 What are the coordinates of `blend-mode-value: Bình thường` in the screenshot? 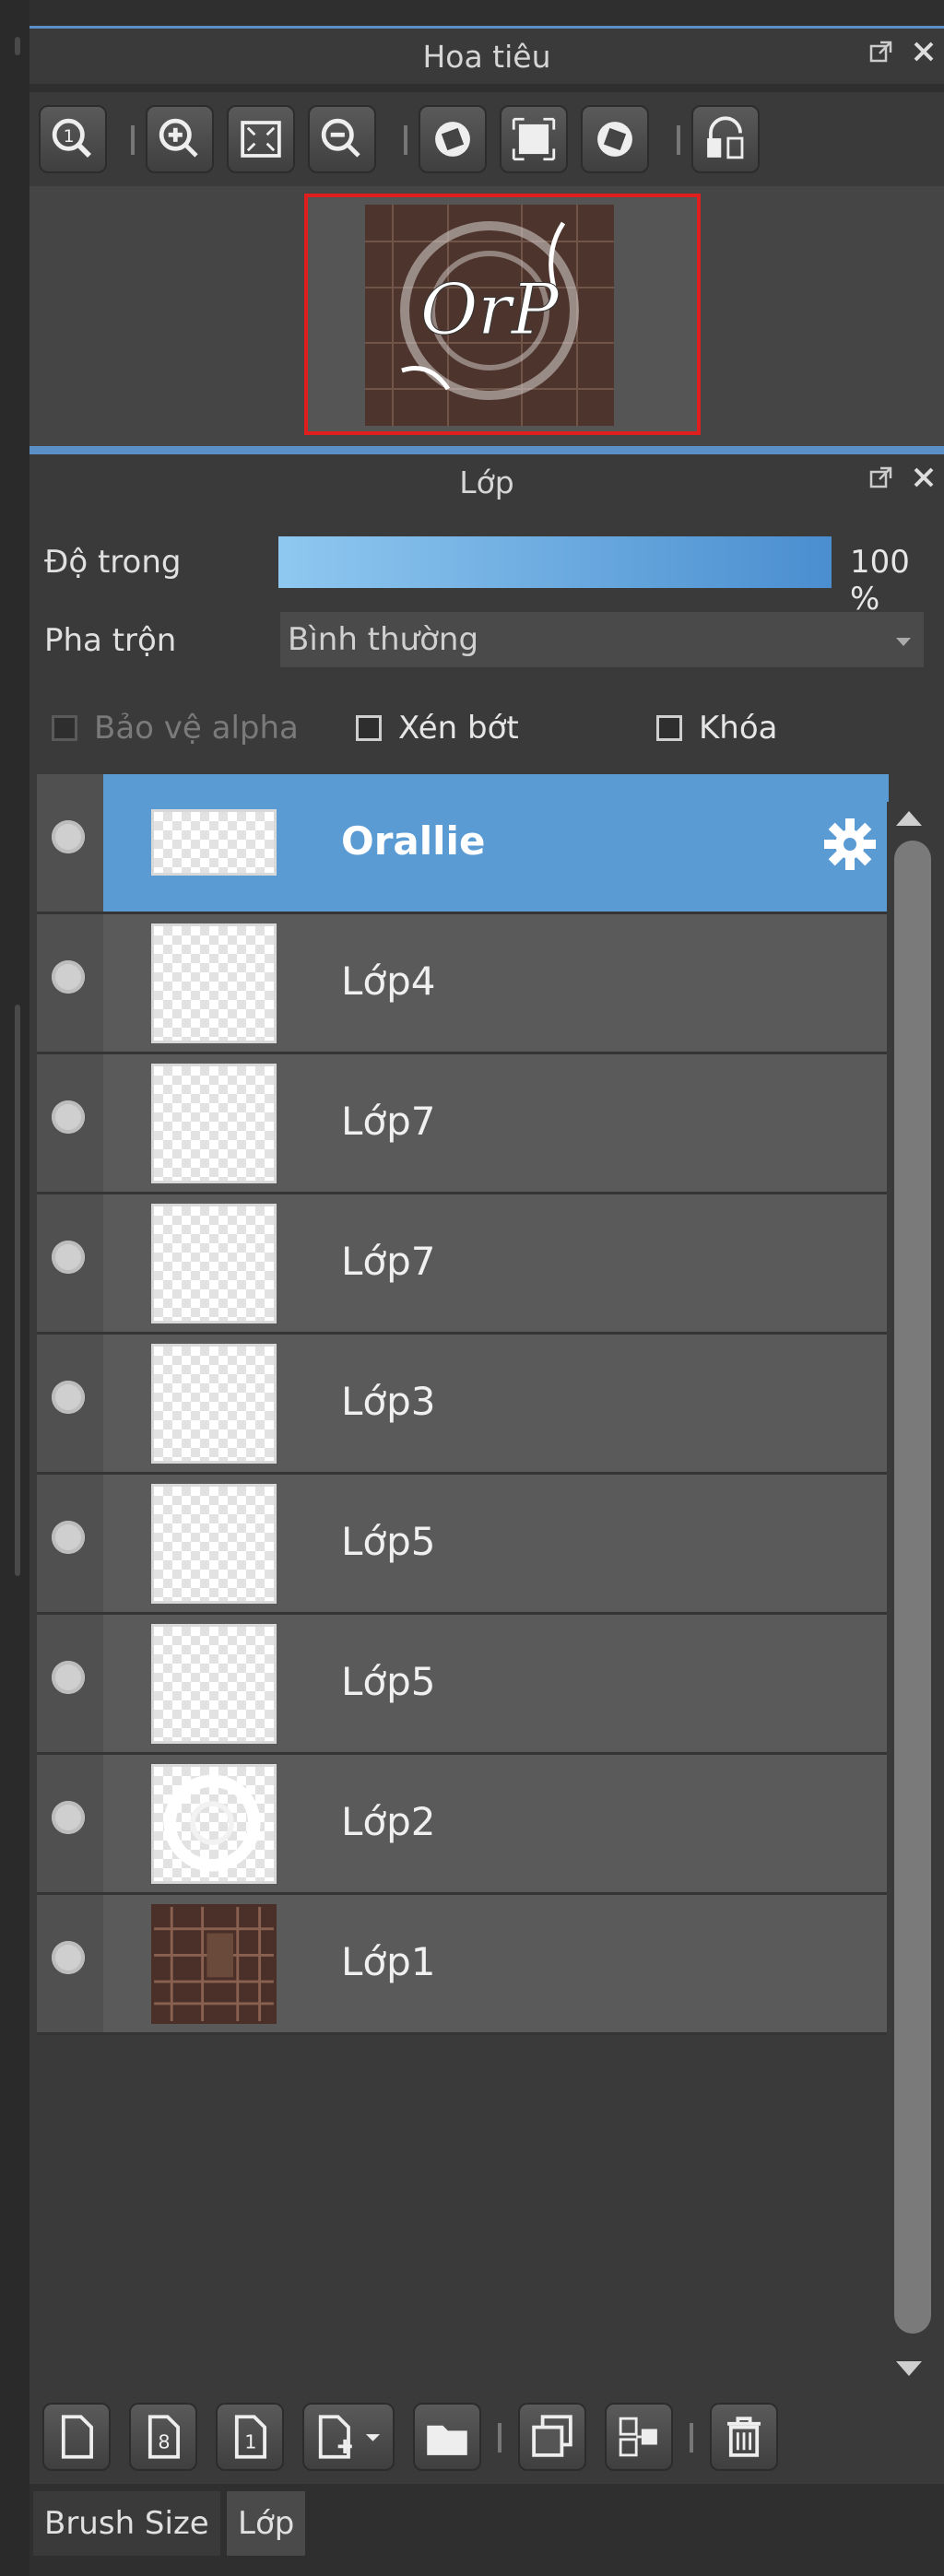 It's located at (383, 639).